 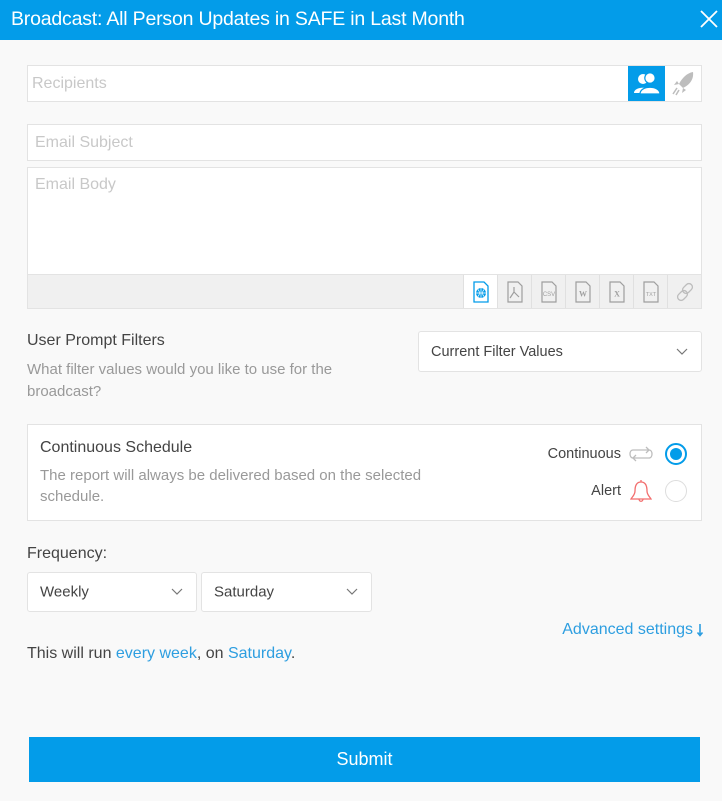 I want to click on close-icon, so click(x=709, y=19).